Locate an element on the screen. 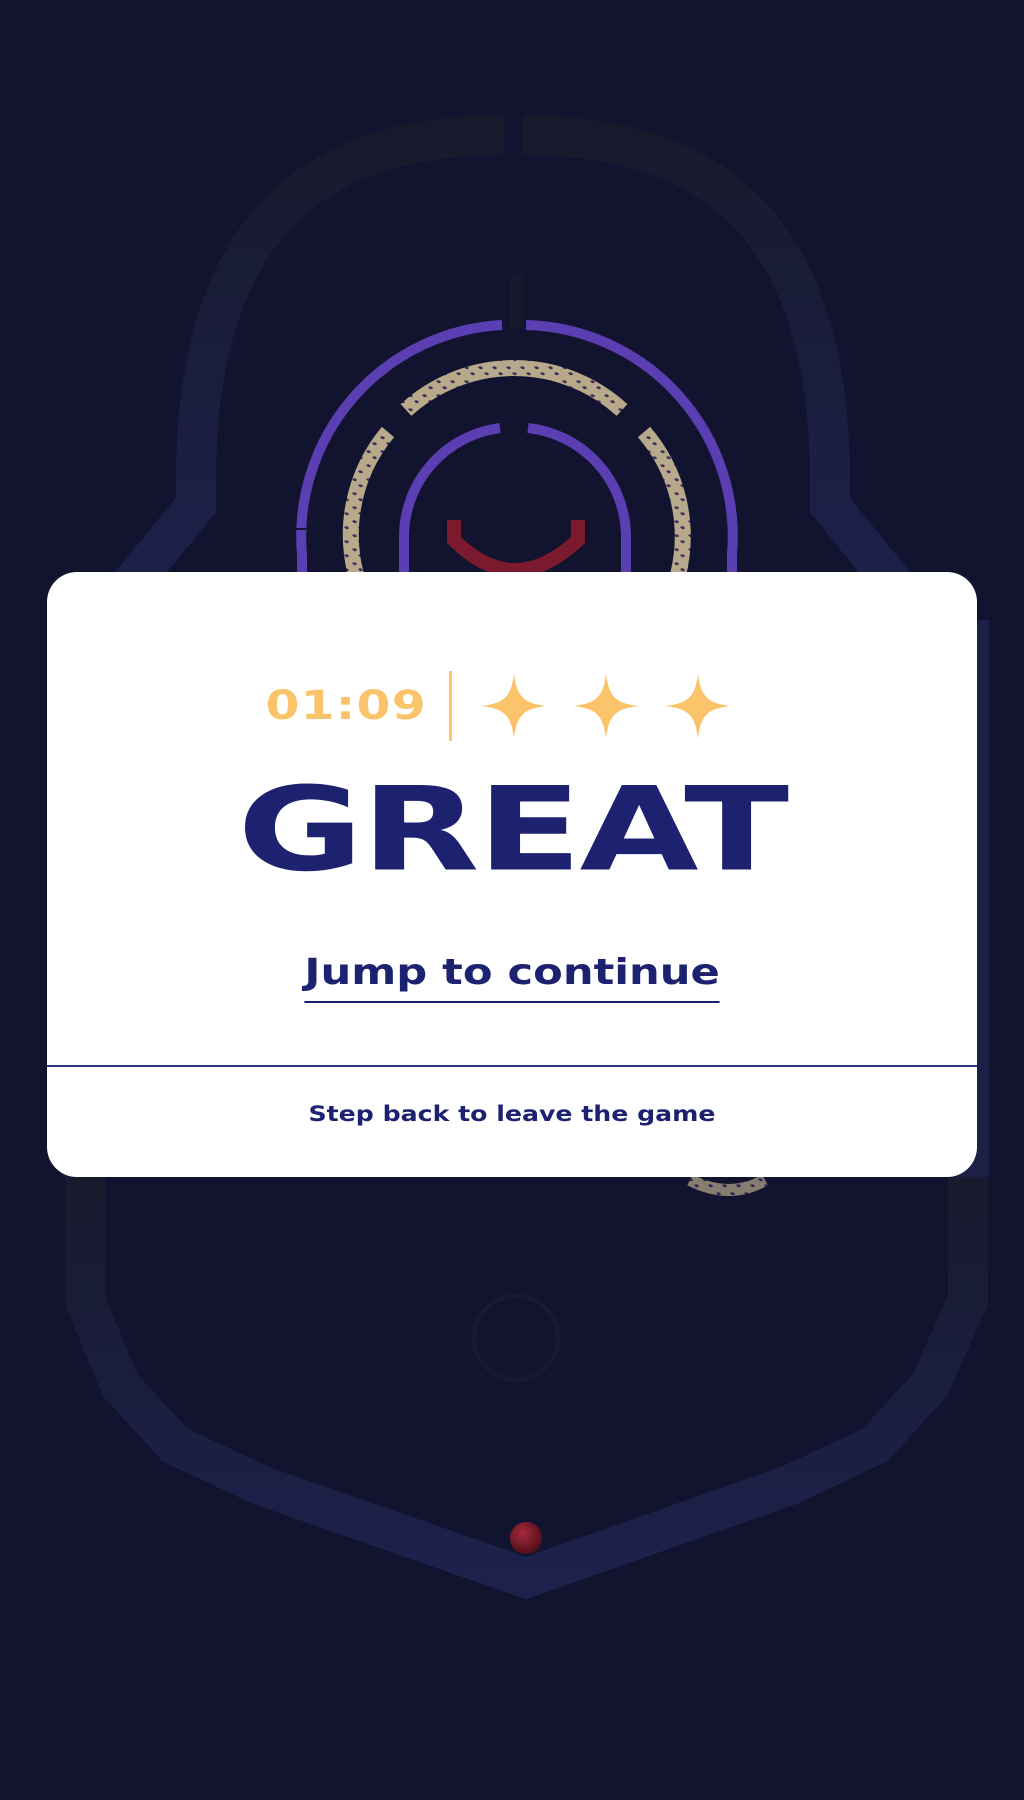 The width and height of the screenshot is (1024, 1800). maze-rings is located at coordinates (516, 449).